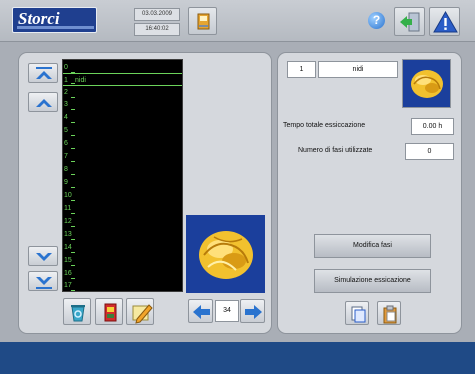  What do you see at coordinates (324, 125) in the screenshot?
I see `total-drying-time-label: Tempo totale essiccazione` at bounding box center [324, 125].